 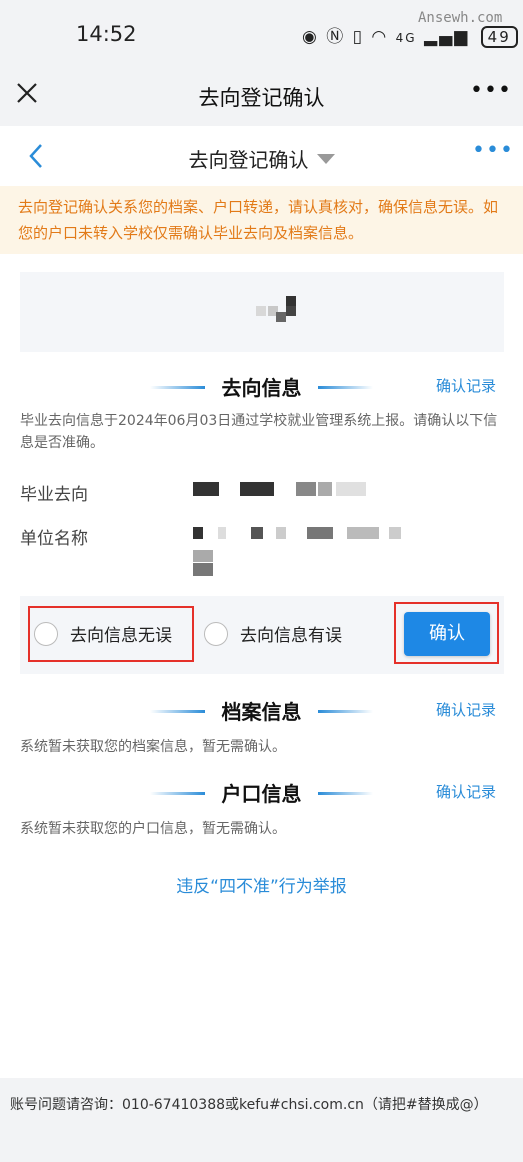 I want to click on hukou-section-header: 户口信息 确认记录, so click(x=261, y=793).